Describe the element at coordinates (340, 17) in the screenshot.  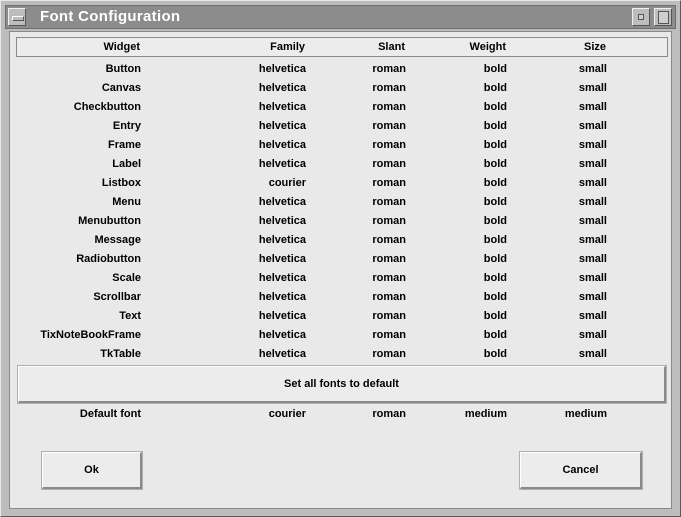
I see `title-bar: Font Configuration` at that location.